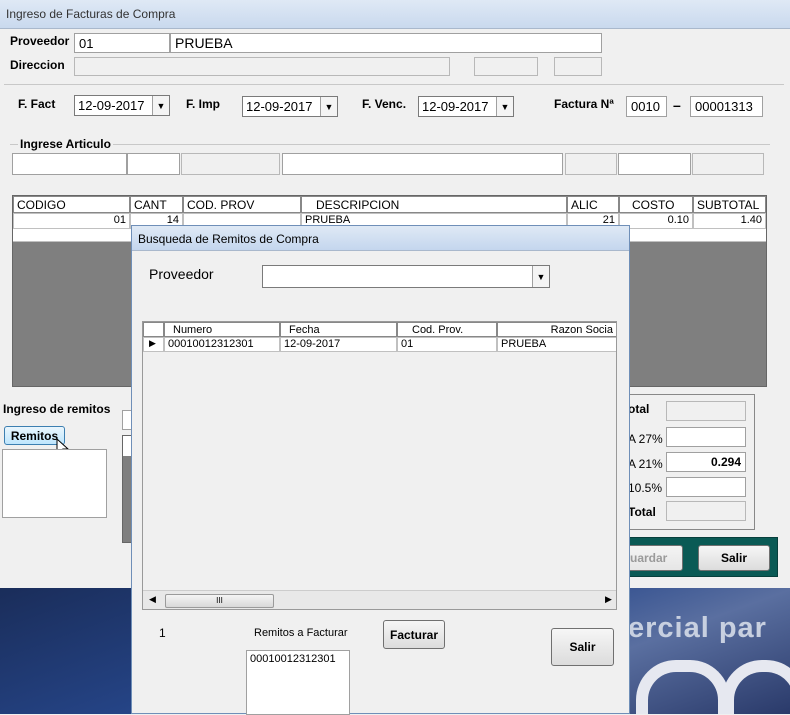 The image size is (790, 715). Describe the element at coordinates (156, 204) in the screenshot. I see `grid-header-cant: CANT` at that location.